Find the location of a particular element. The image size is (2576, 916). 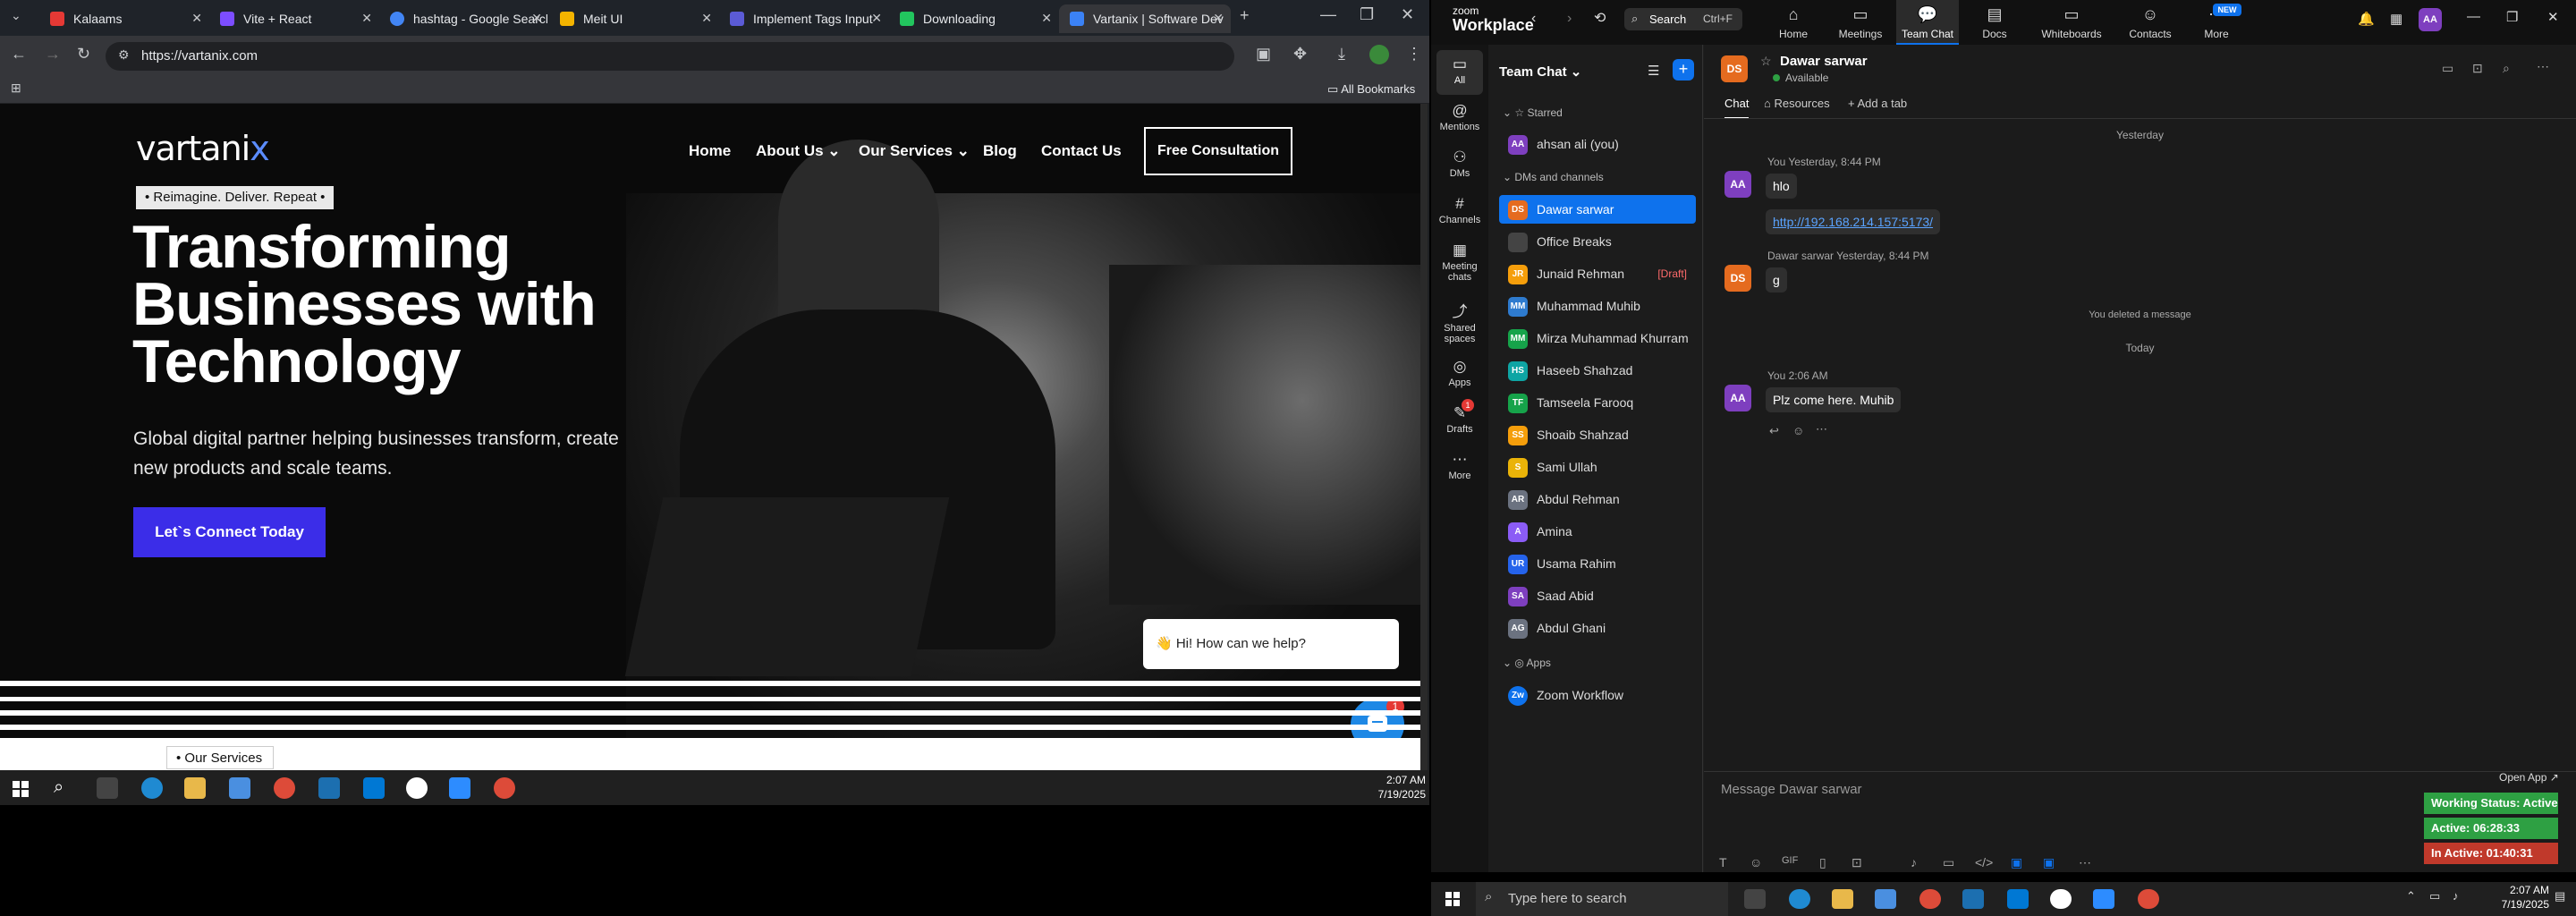

tab-resources: ⌂ Resources is located at coordinates (1797, 103).